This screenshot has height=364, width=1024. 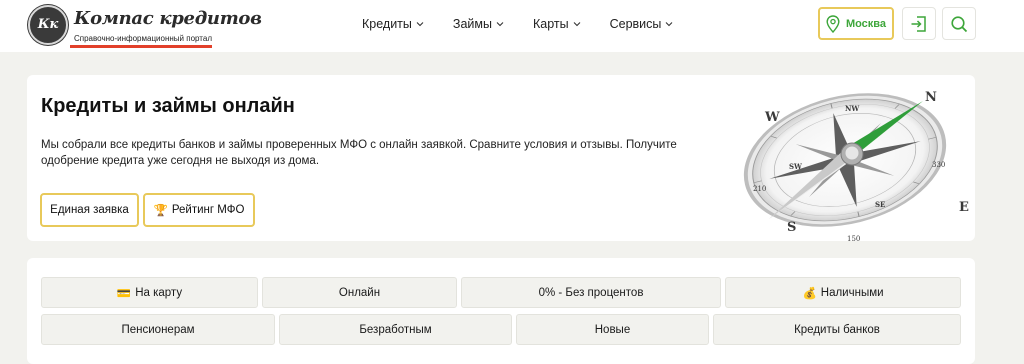 I want to click on compass-label-e: E, so click(x=964, y=207).